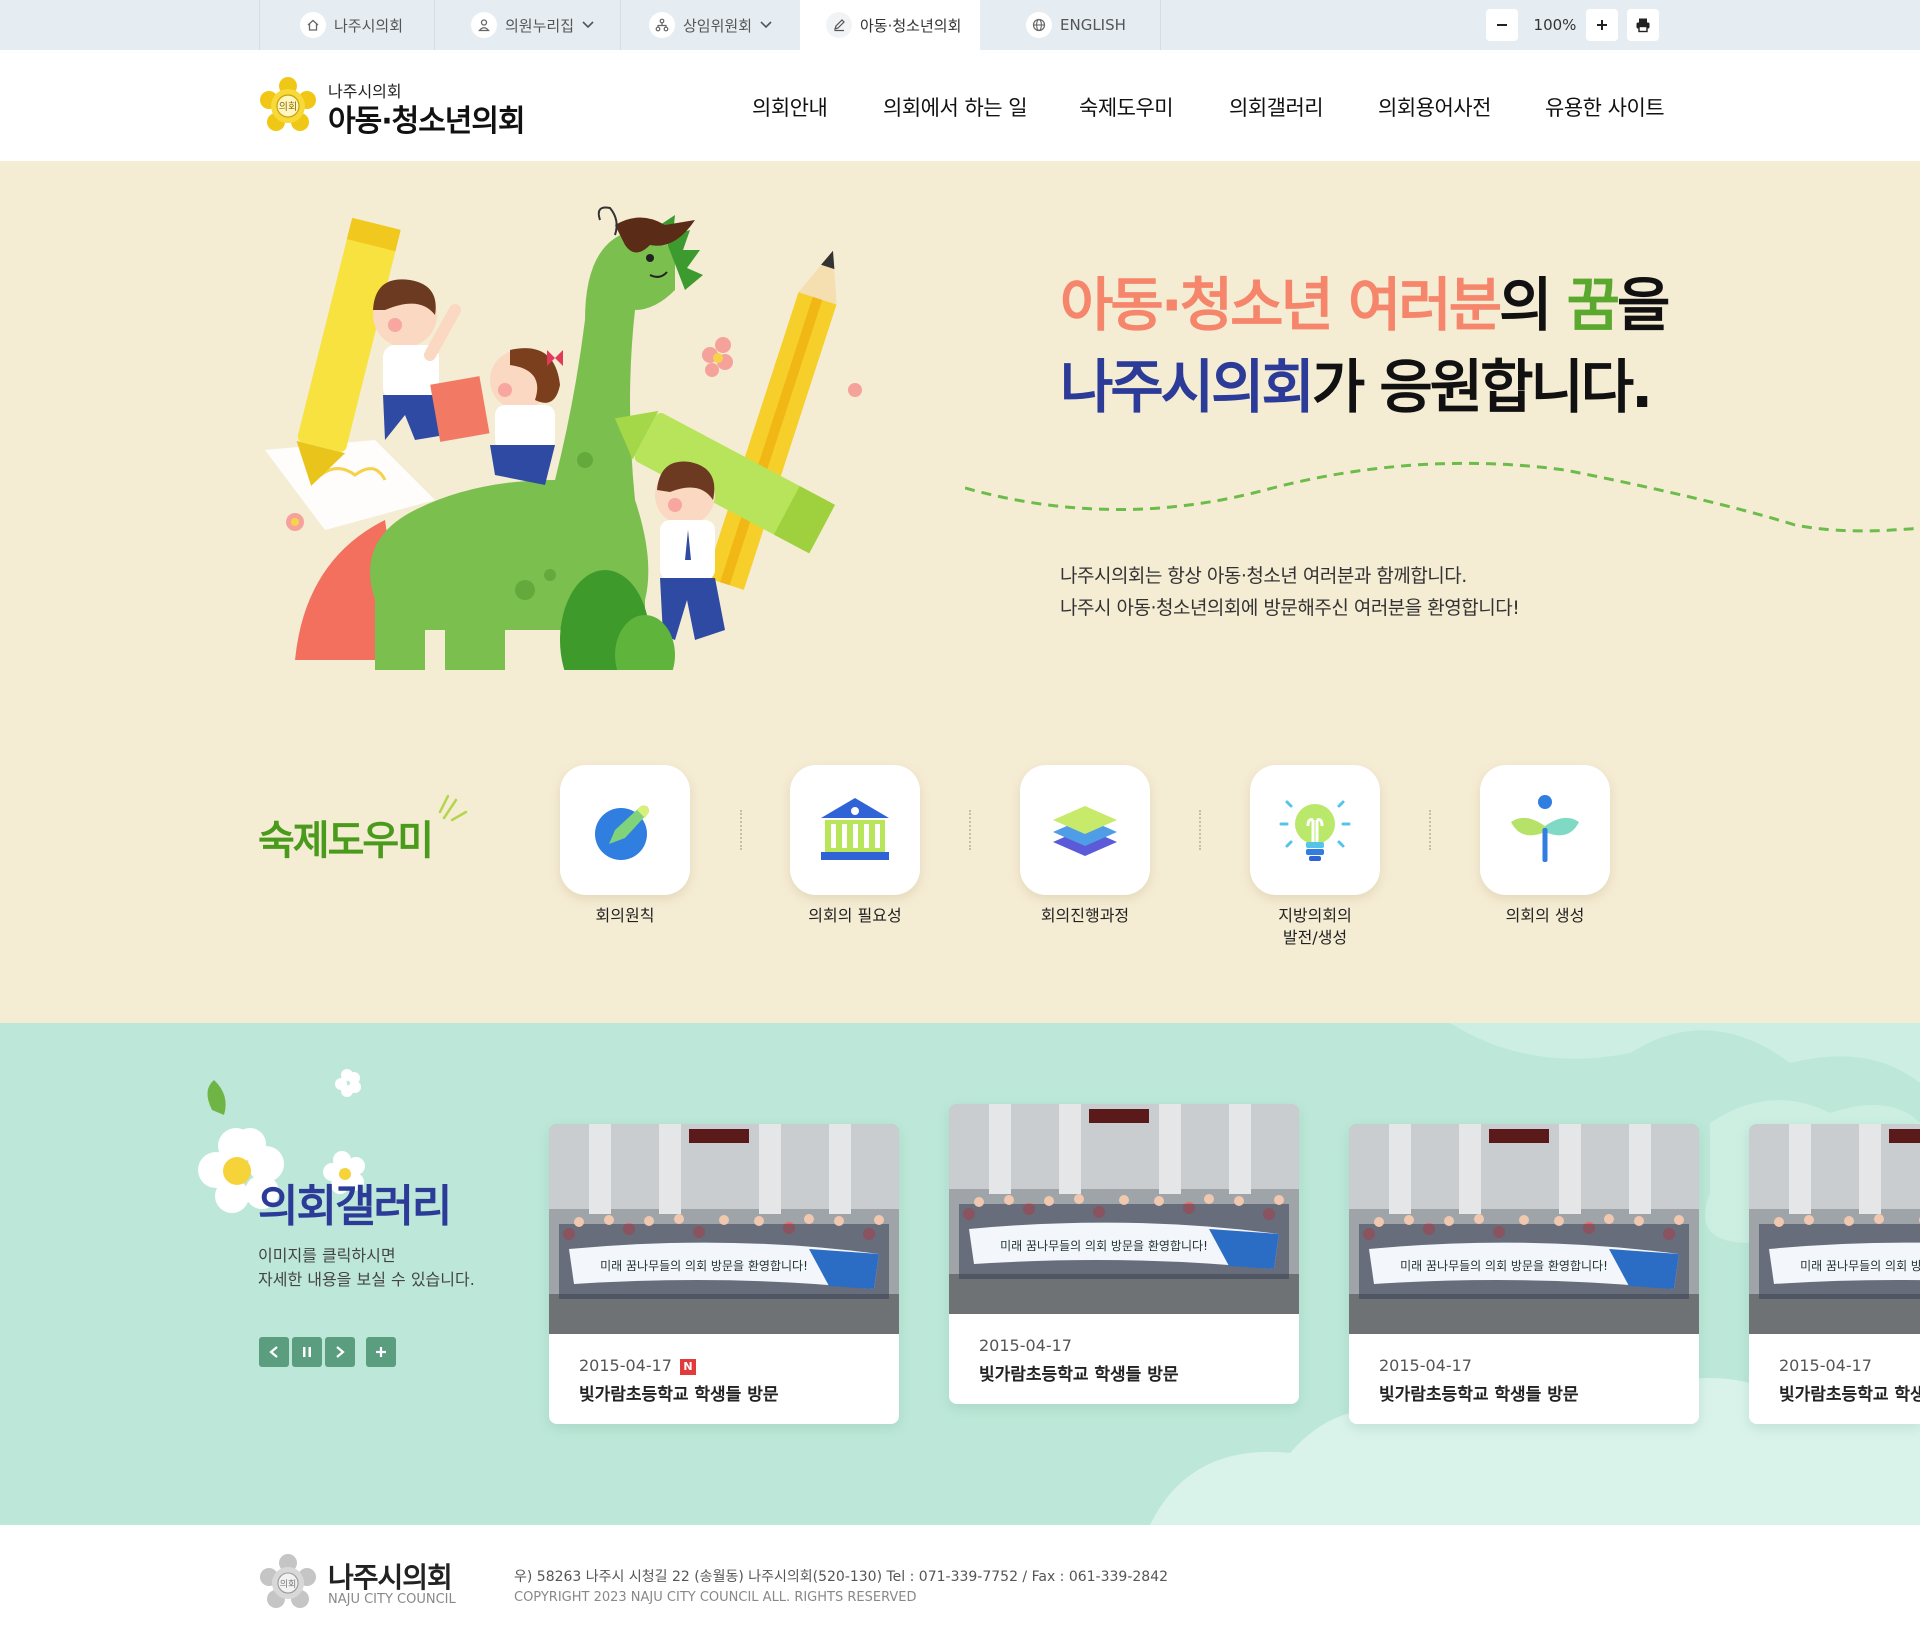 This screenshot has width=1920, height=1642. I want to click on homework-label: 의회의 필요성, so click(855, 915).